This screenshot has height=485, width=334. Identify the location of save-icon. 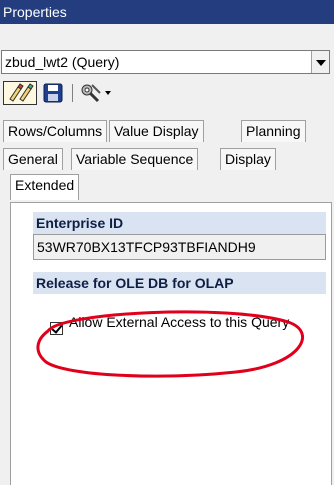
(53, 93).